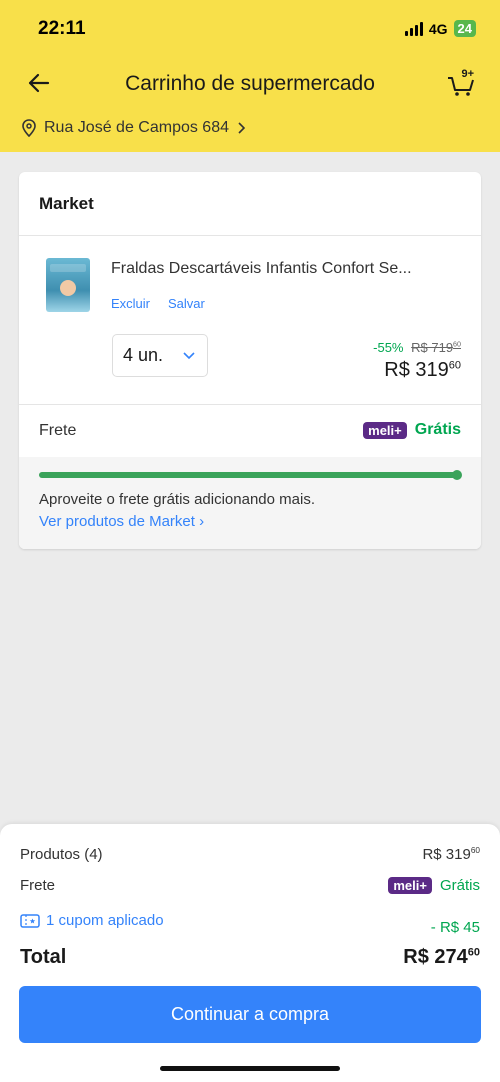  What do you see at coordinates (38, 885) in the screenshot?
I see `summary-shipping-label: Frete` at bounding box center [38, 885].